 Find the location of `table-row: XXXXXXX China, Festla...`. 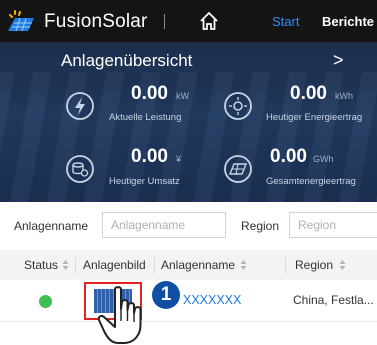

table-row: XXXXXXX China, Festla... is located at coordinates (188, 301).